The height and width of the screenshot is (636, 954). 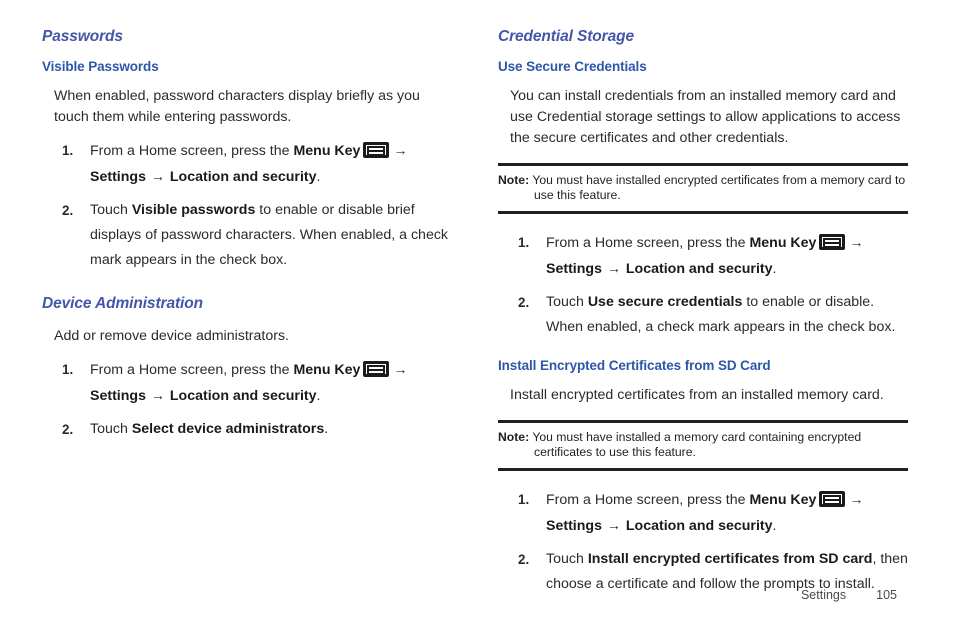 I want to click on step-item: 2. Touch Select device administrators., so click(x=247, y=429).